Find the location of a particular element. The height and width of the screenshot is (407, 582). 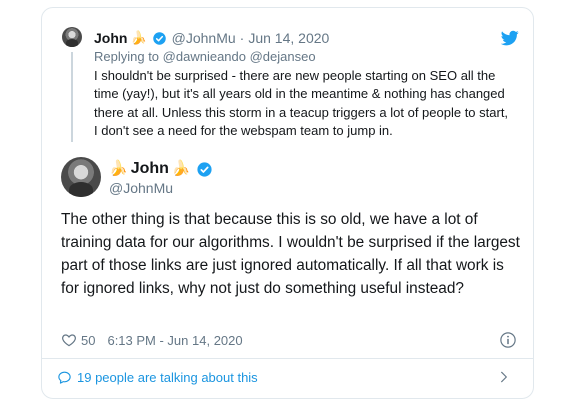

quoted-author-handle: @JohnMu is located at coordinates (204, 38).